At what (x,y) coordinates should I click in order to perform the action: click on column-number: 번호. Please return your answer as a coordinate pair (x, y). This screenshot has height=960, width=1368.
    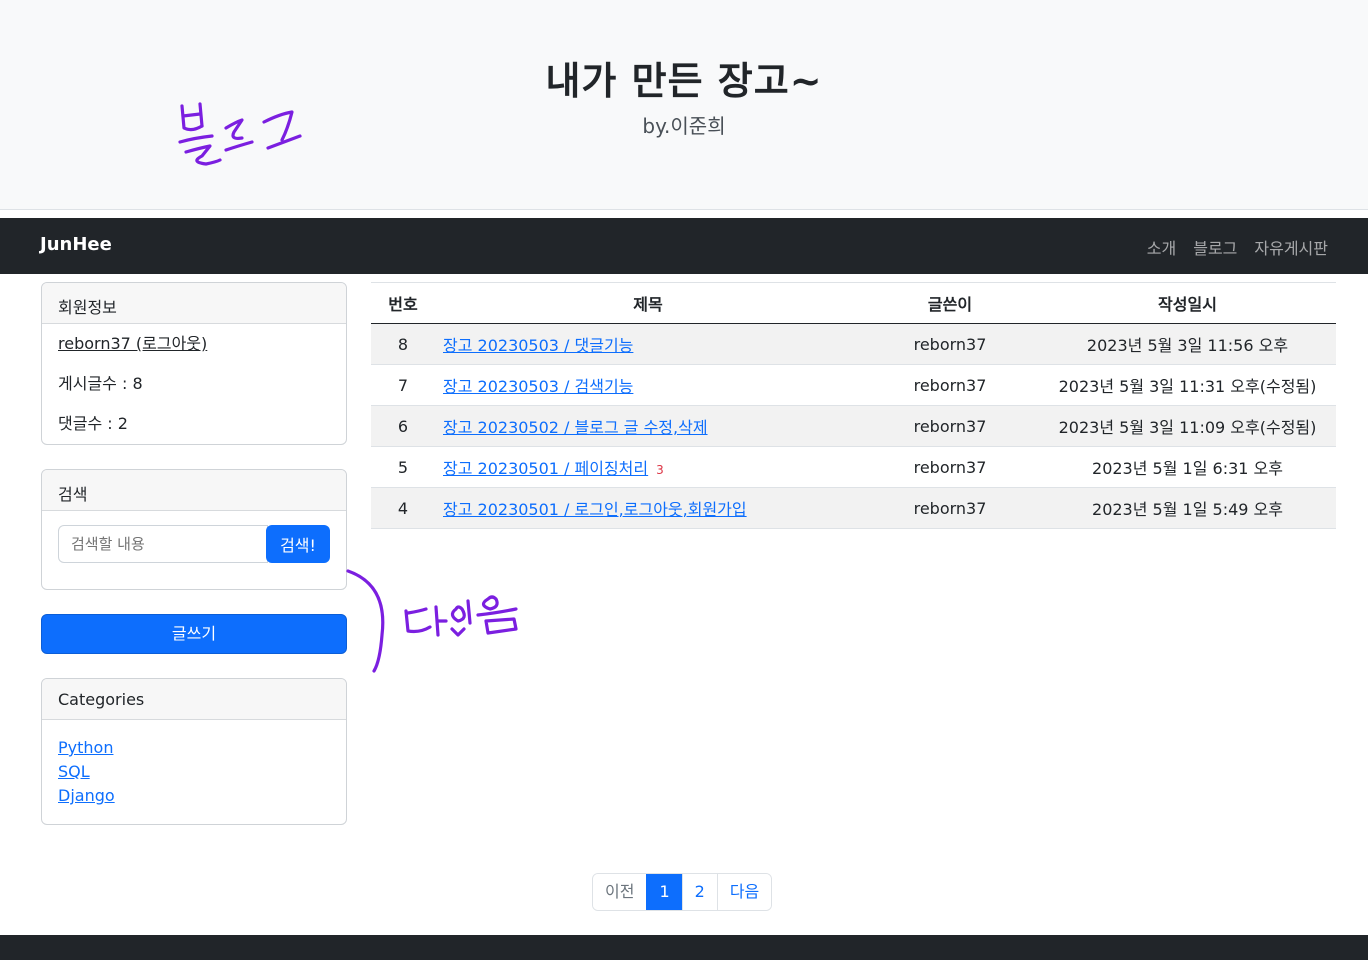
    Looking at the image, I should click on (403, 303).